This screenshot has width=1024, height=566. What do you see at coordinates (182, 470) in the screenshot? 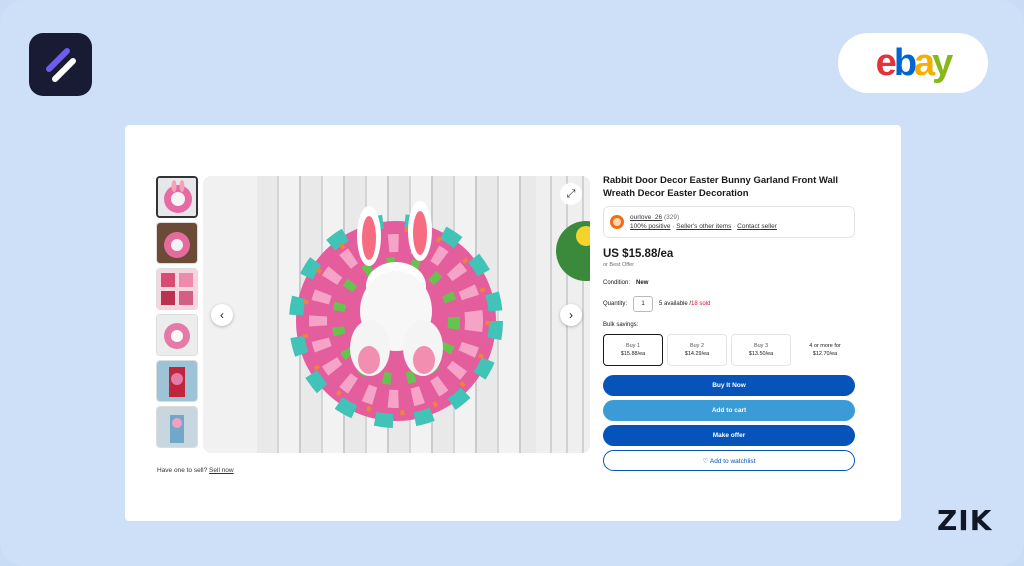
I see `sell-prompt-text: Have one to sell?` at bounding box center [182, 470].